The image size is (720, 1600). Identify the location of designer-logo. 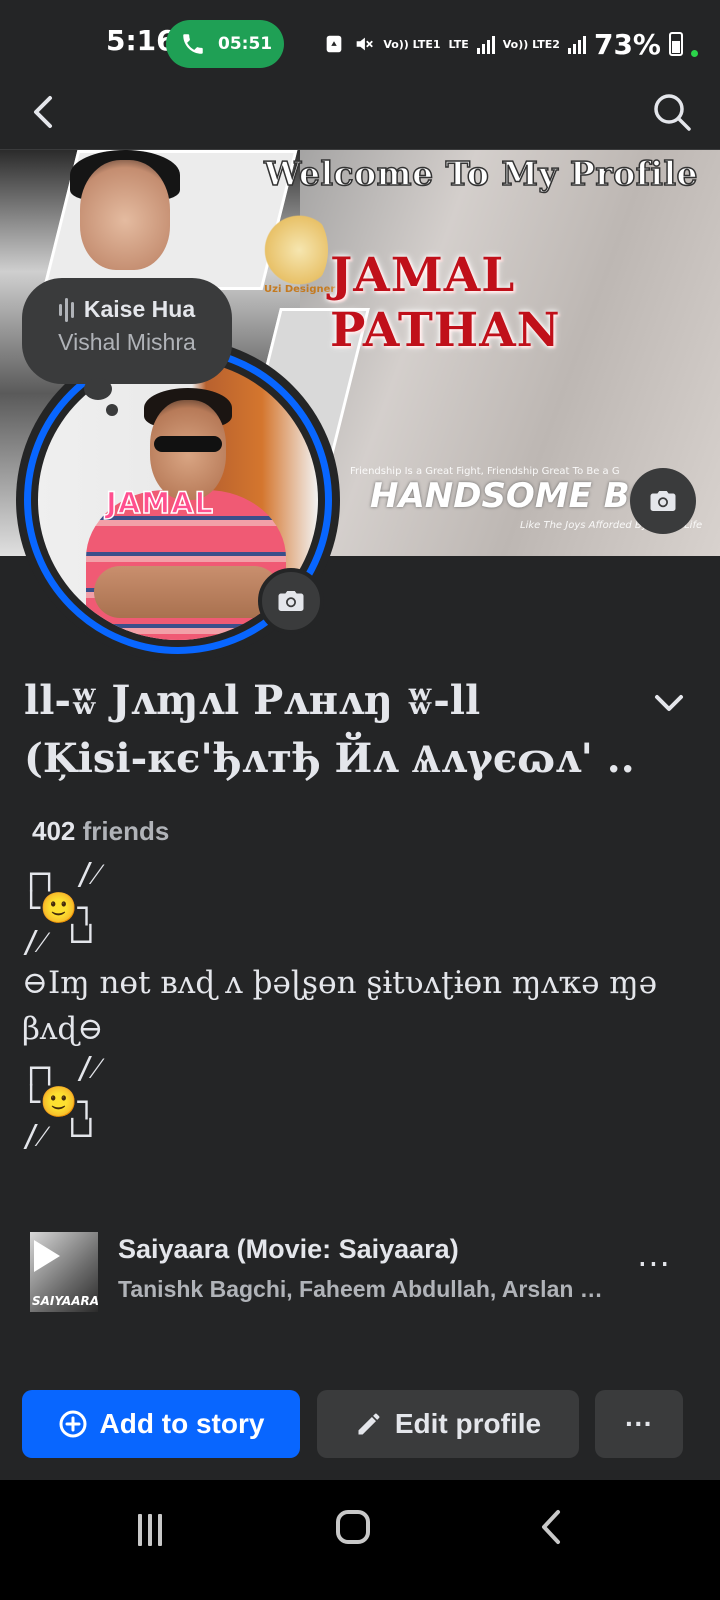
(296, 250).